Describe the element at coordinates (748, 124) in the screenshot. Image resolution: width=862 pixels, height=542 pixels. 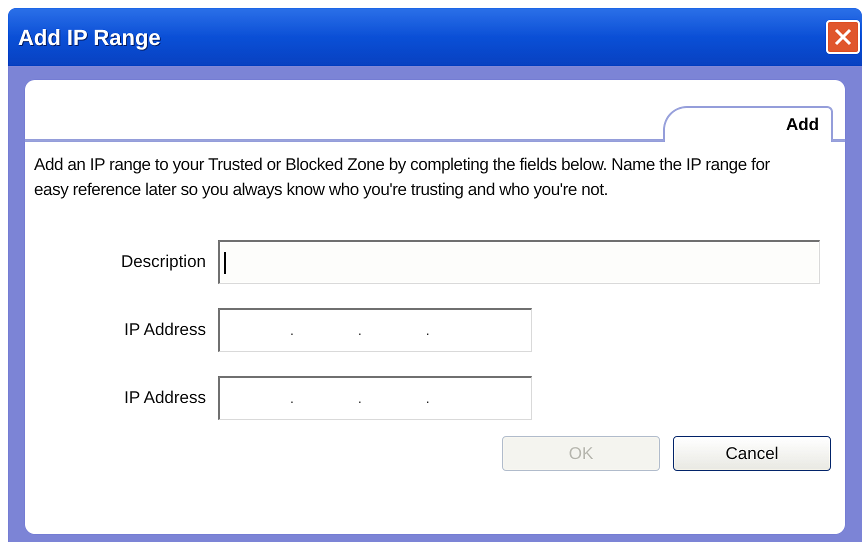
I see `tab: Add` at that location.